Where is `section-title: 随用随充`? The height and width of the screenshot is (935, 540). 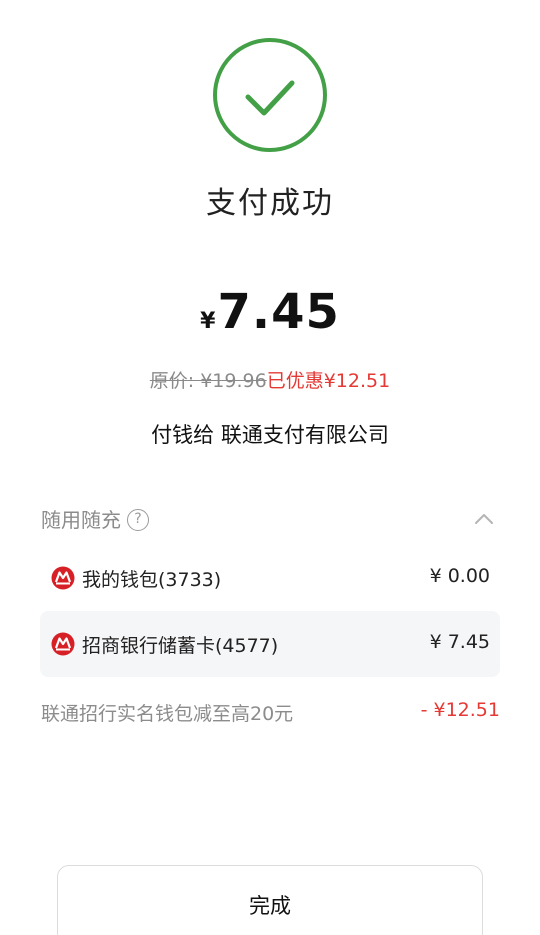 section-title: 随用随充 is located at coordinates (81, 520).